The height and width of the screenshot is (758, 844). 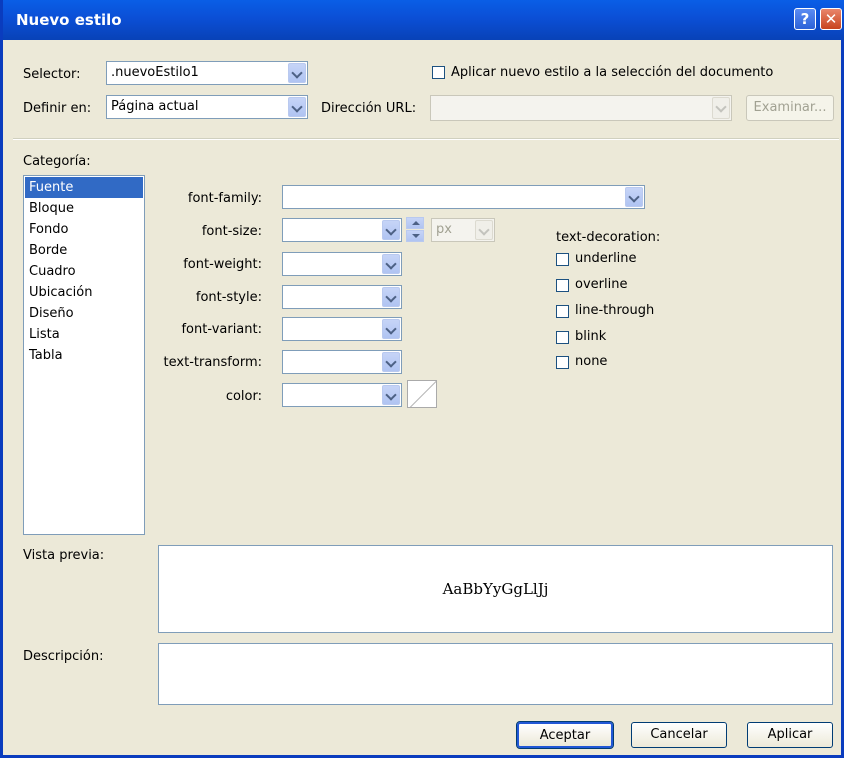 What do you see at coordinates (495, 674) in the screenshot?
I see `description-box` at bounding box center [495, 674].